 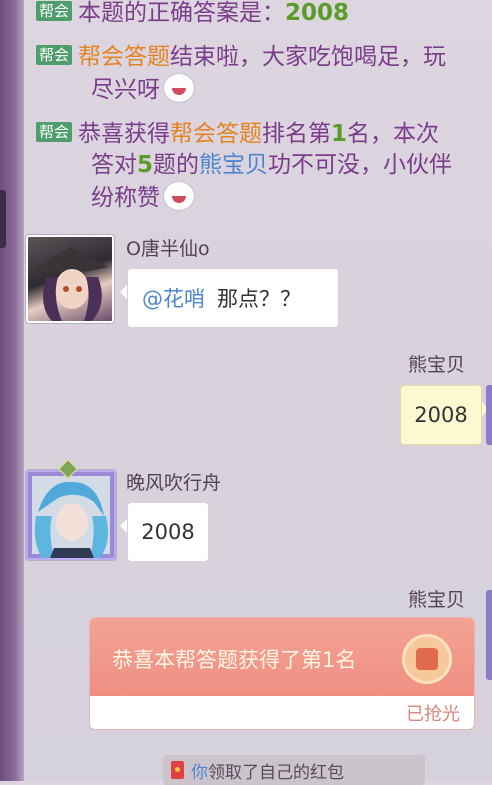 I want to click on message-segment: 功不可没，小伙伴, so click(x=360, y=165).